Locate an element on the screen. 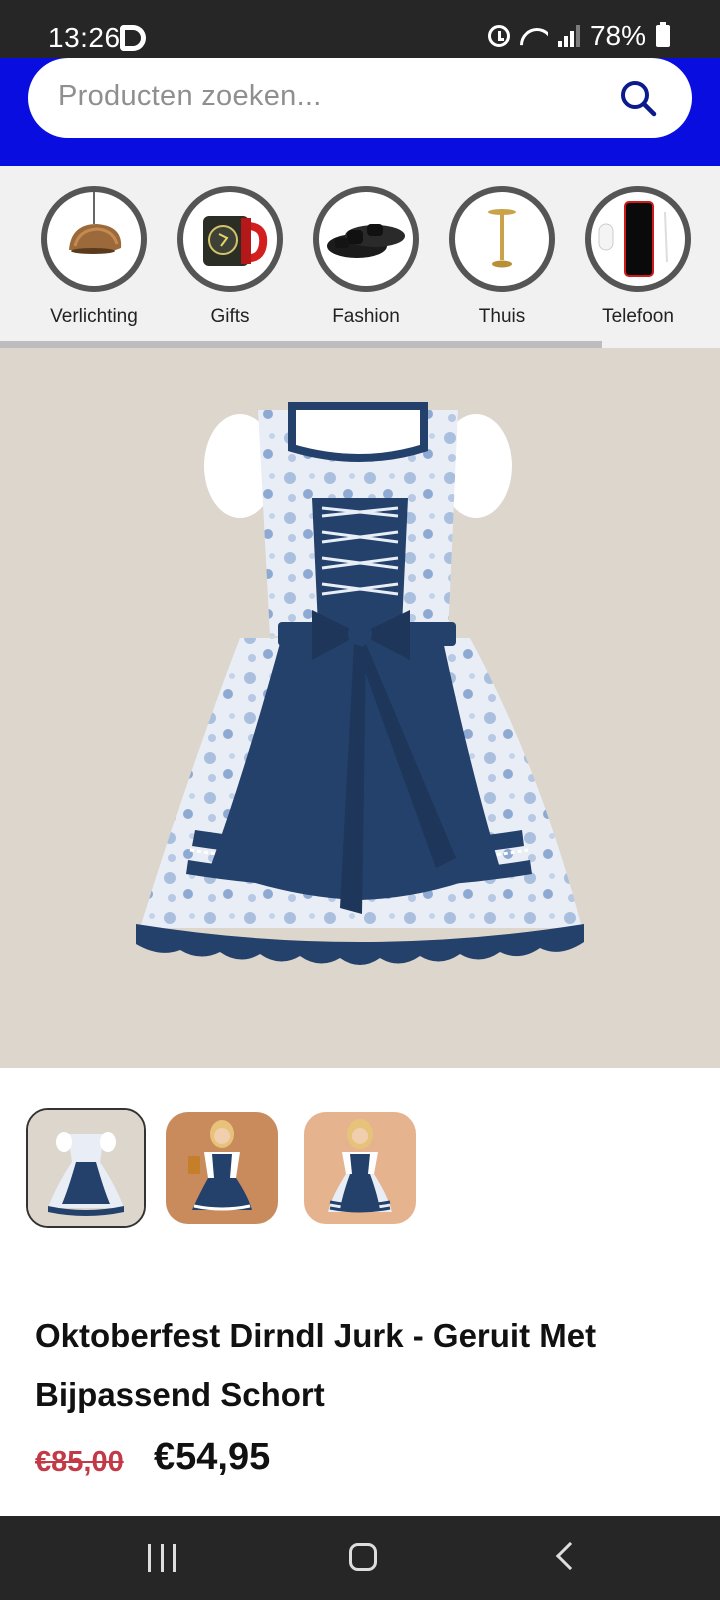  category-label: Verlichting is located at coordinates (94, 316).